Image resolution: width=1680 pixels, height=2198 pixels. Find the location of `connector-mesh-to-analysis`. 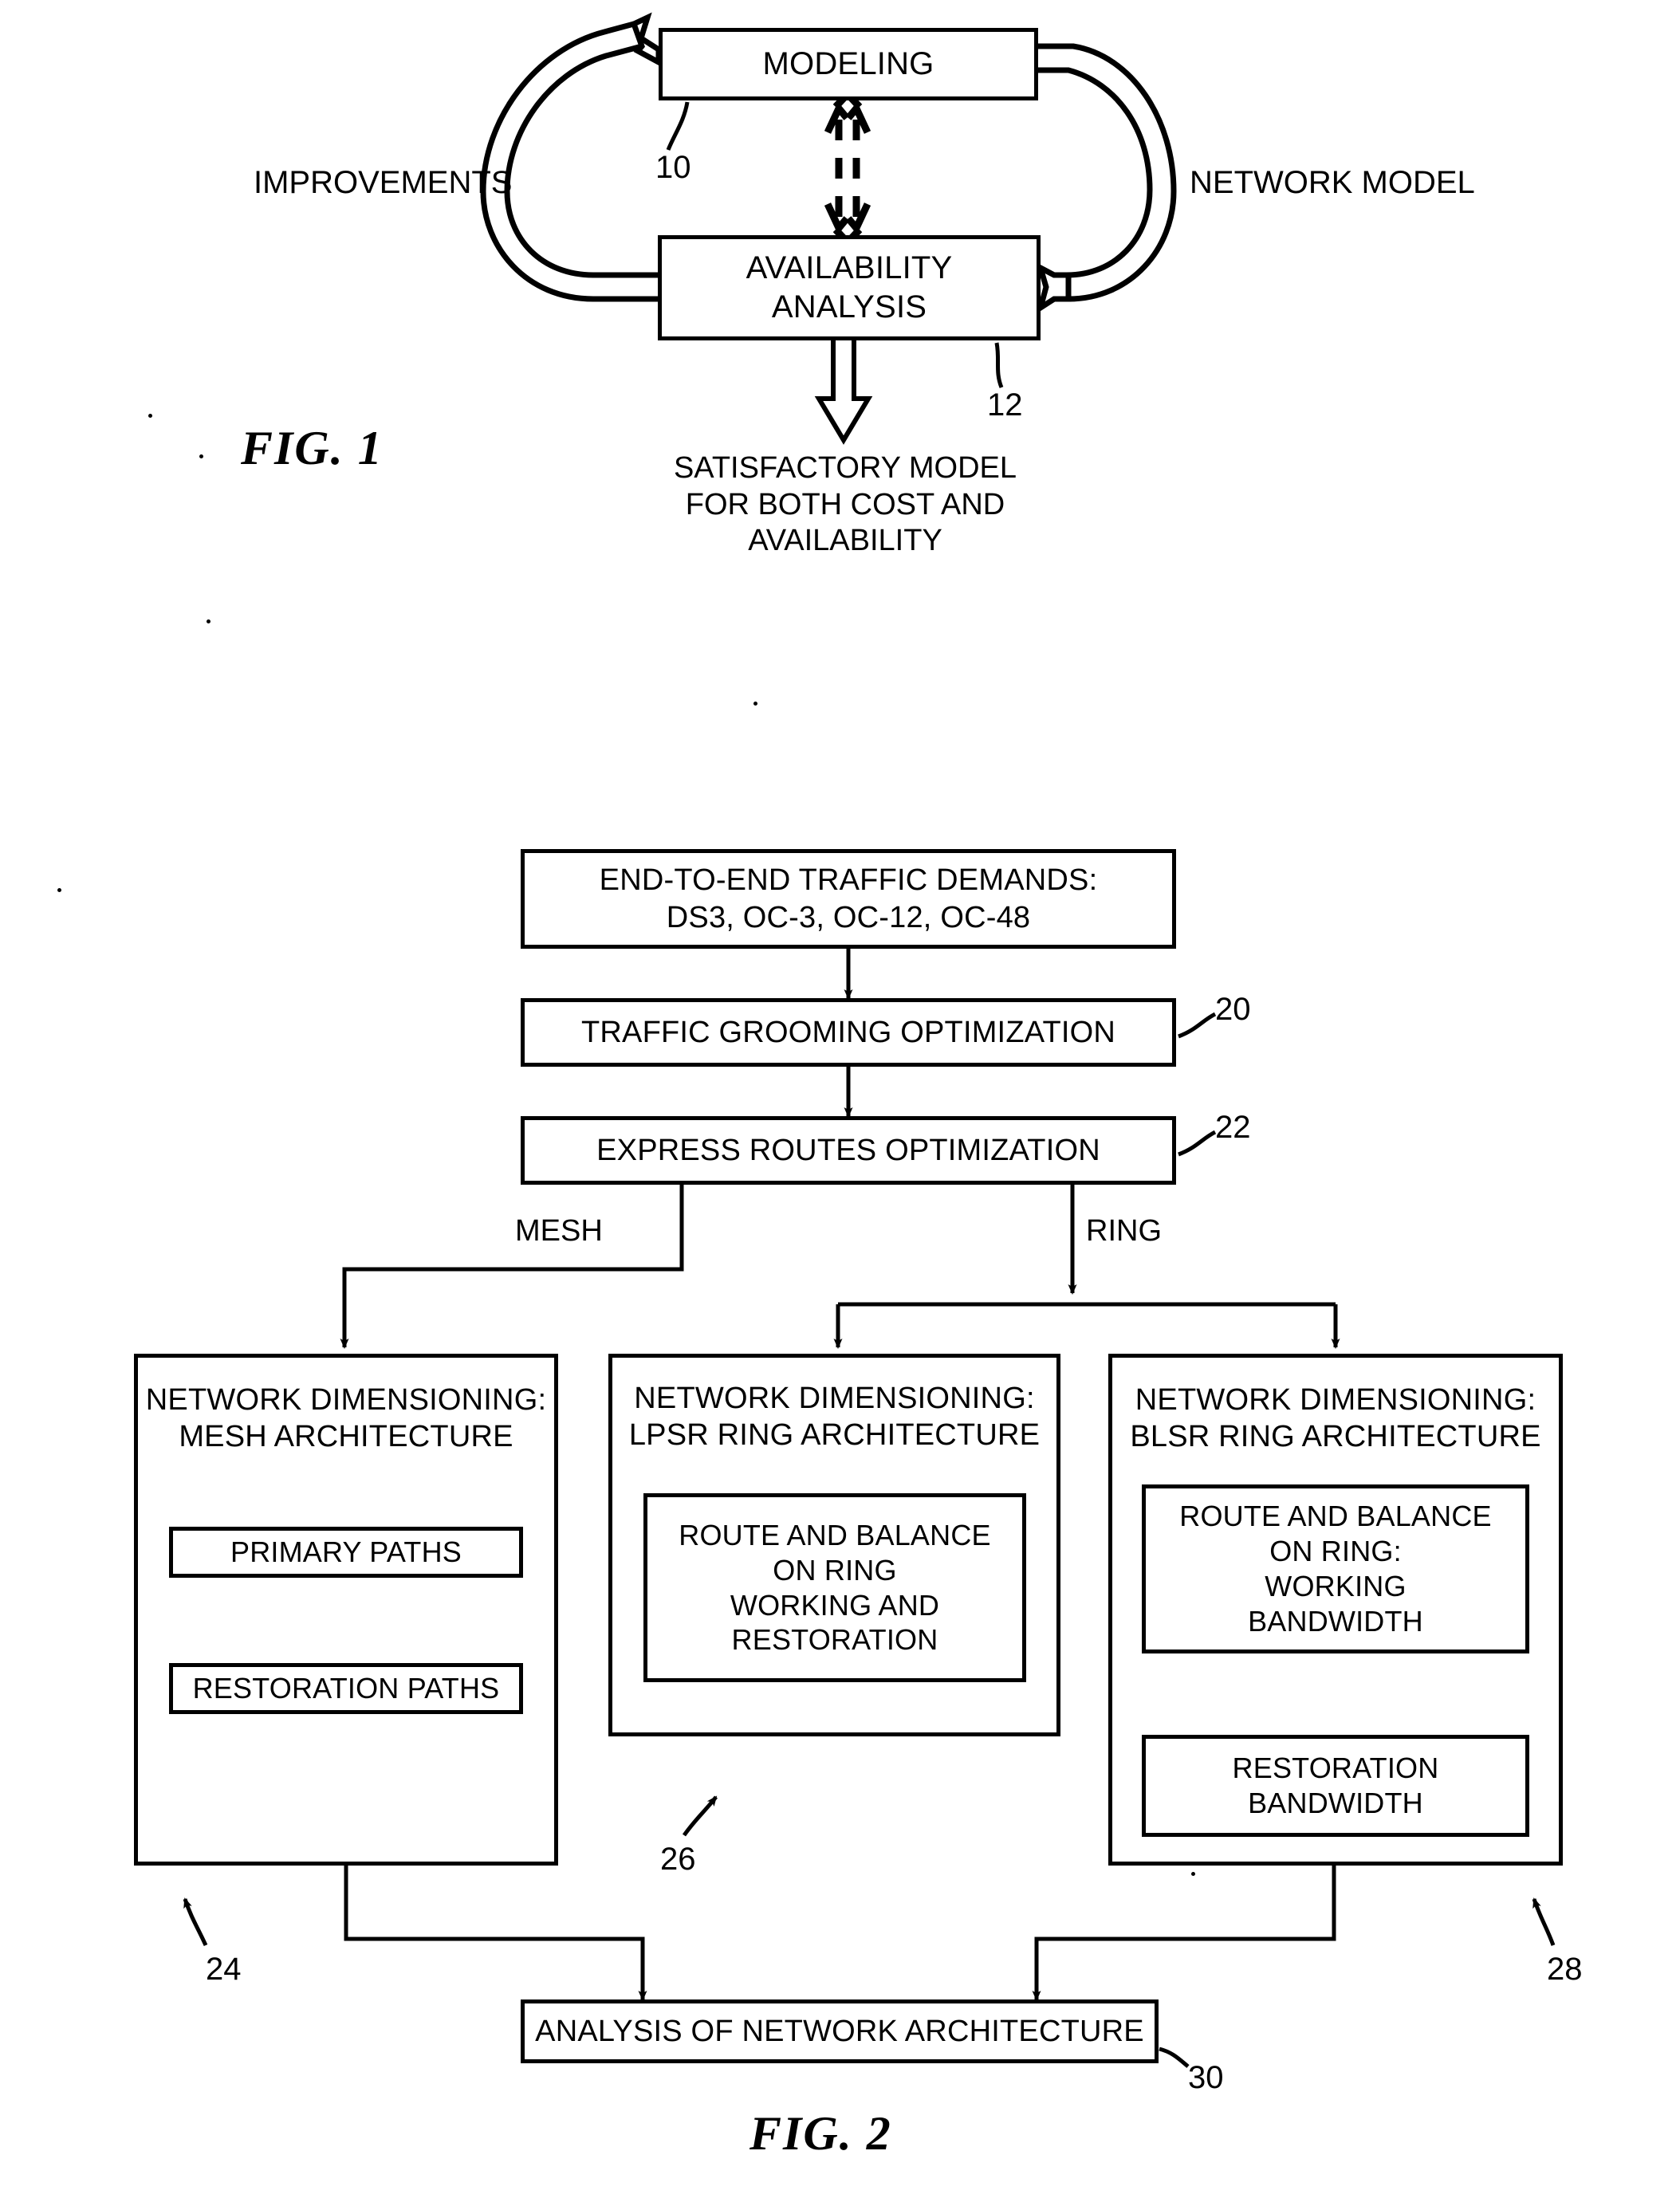

connector-mesh-to-analysis is located at coordinates (495, 1933).